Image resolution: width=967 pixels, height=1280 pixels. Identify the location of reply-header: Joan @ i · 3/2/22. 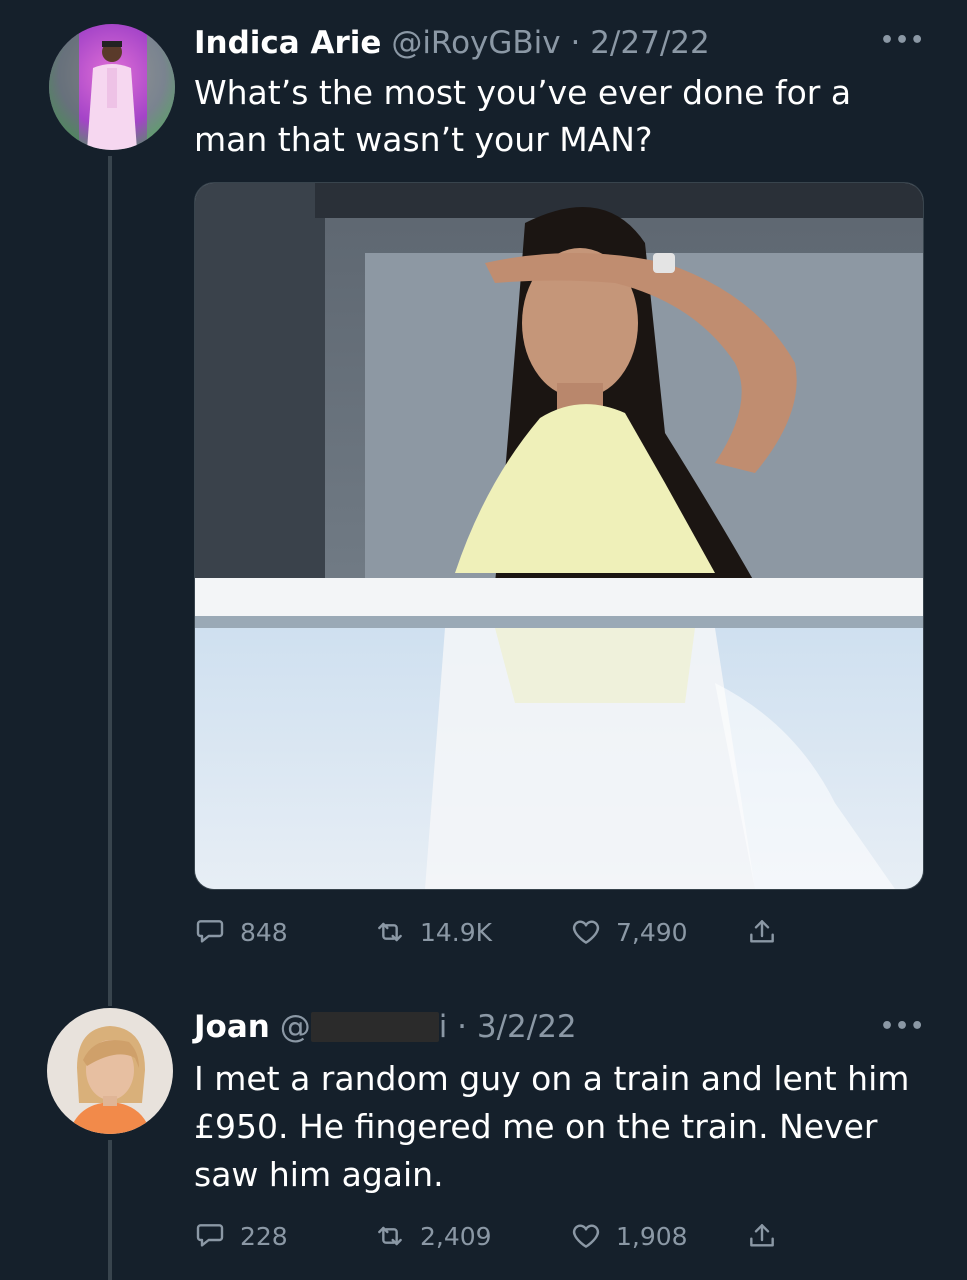
(385, 1027).